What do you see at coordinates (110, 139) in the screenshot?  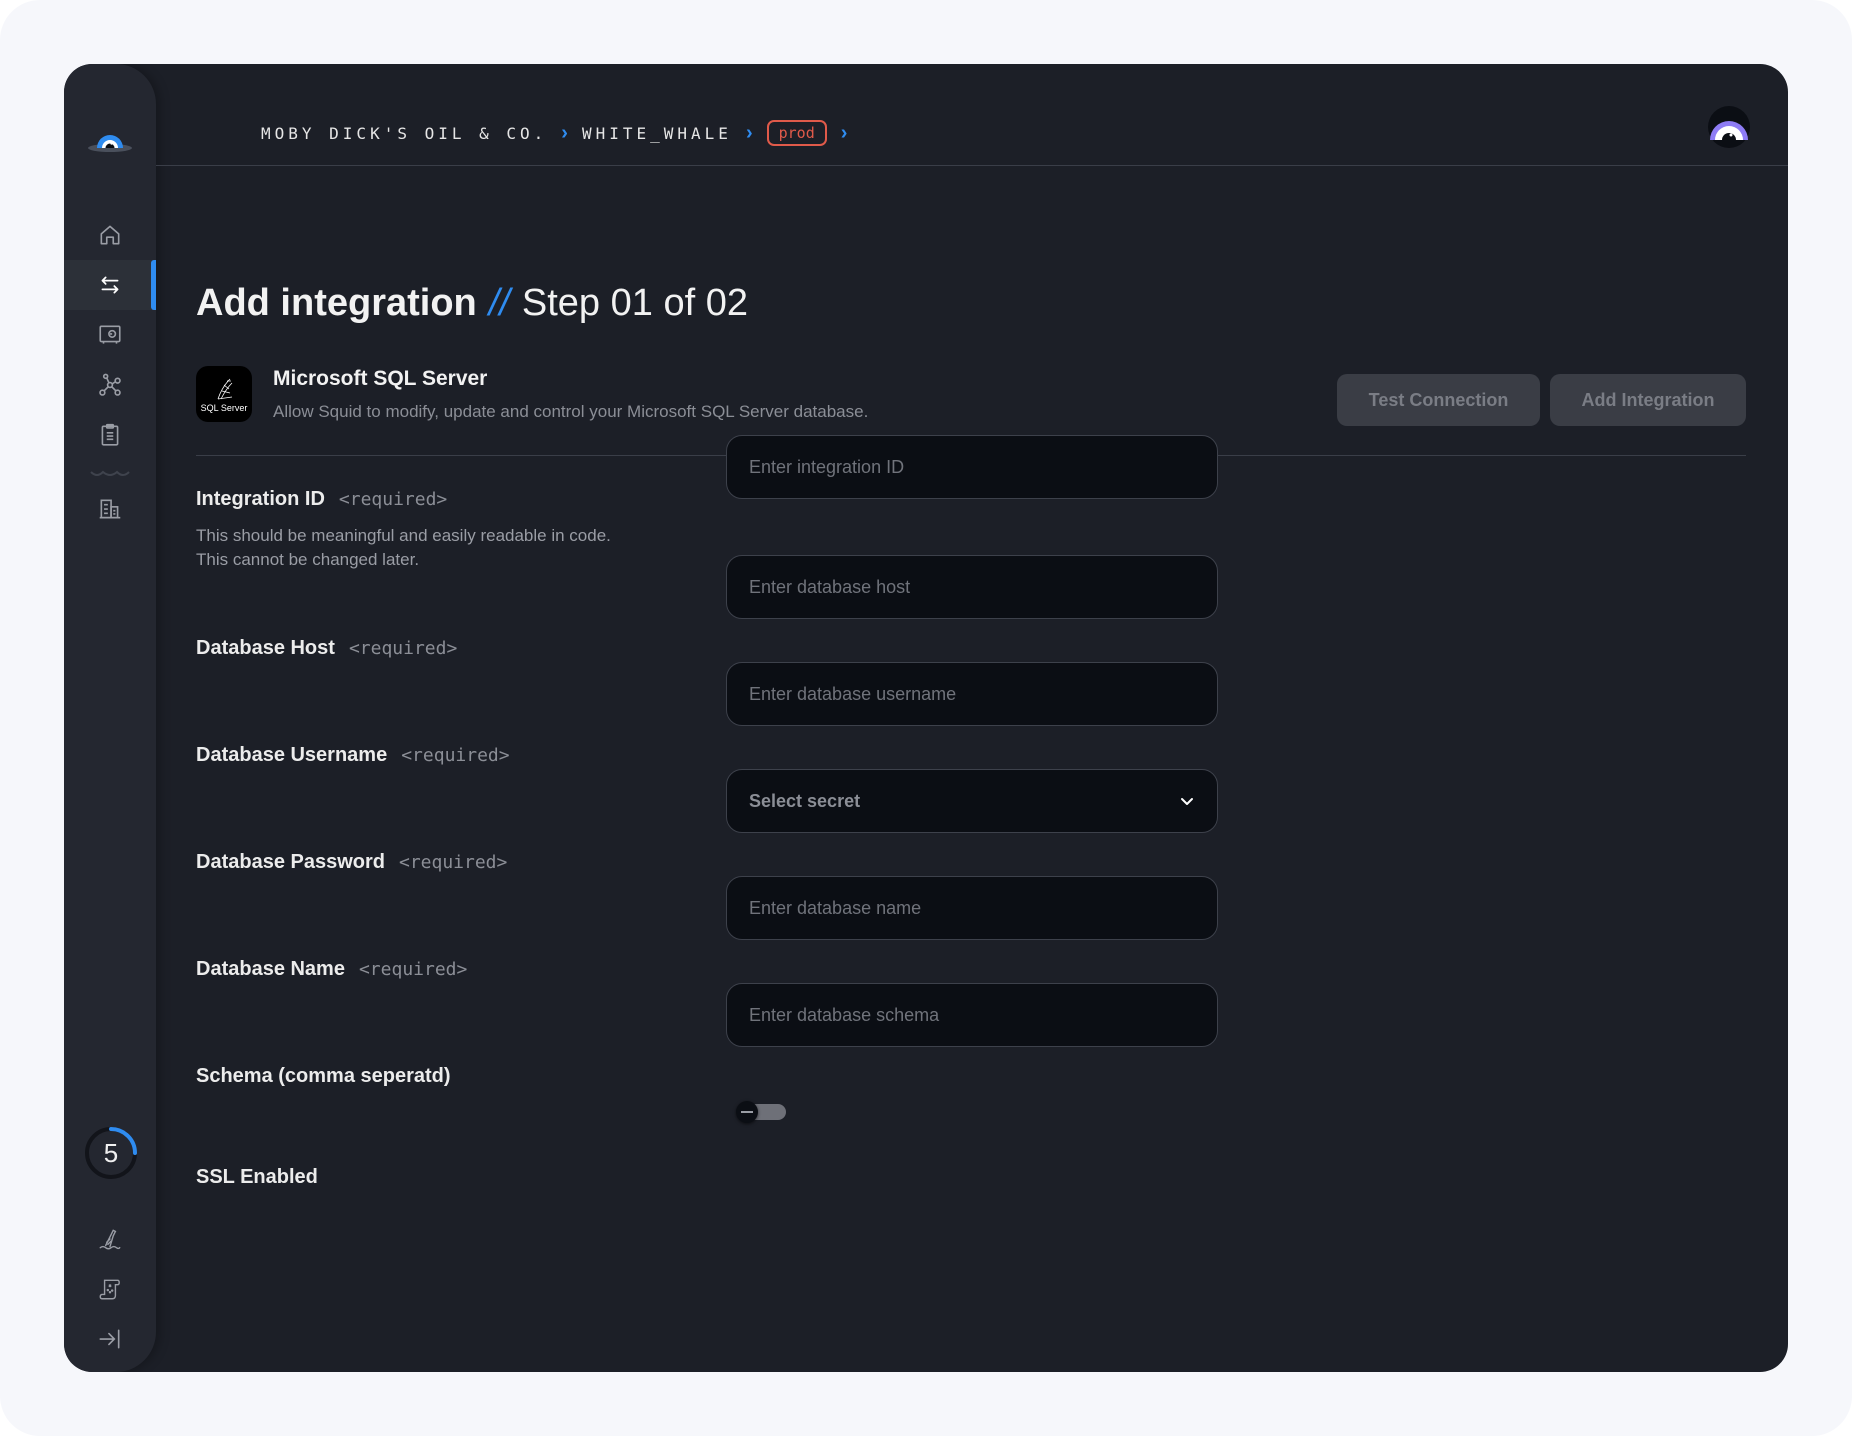 I see `squid-logo-icon` at bounding box center [110, 139].